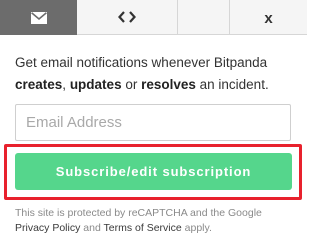 The image size is (320, 250). I want to click on recaptcha-and: and, so click(92, 228).